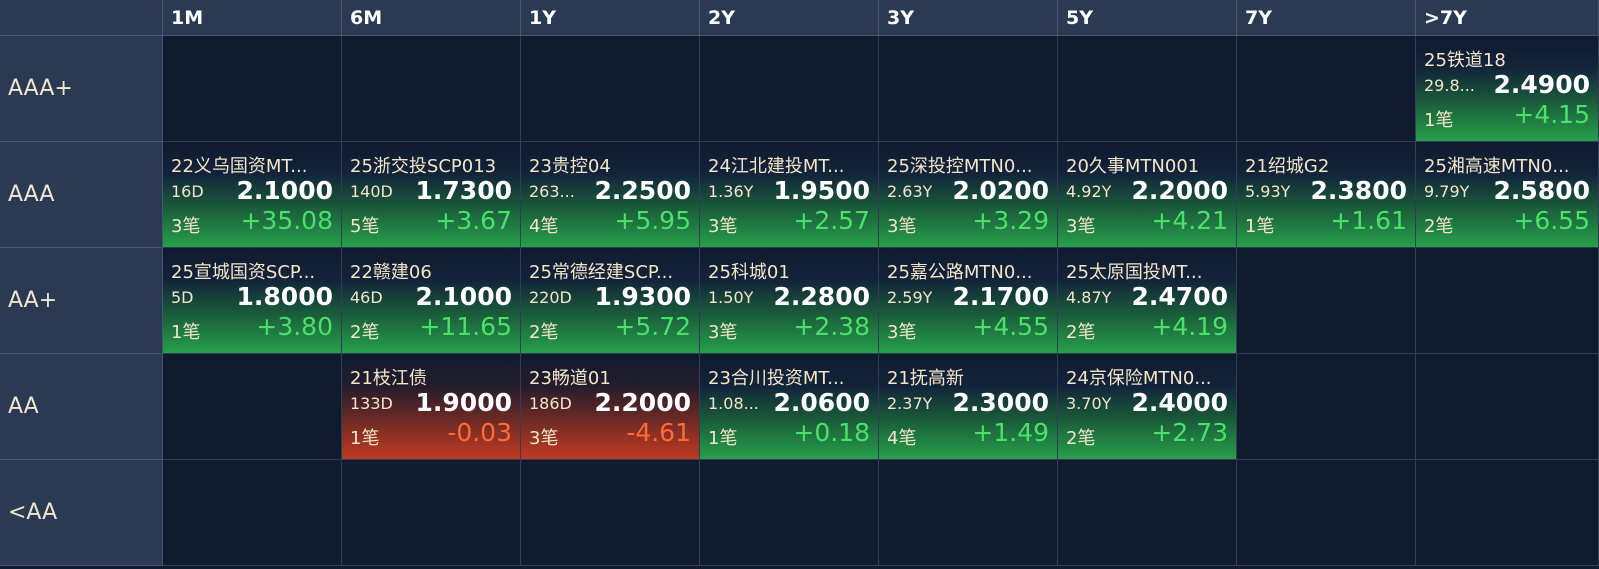  I want to click on bond-name: 21抚高新, so click(925, 378).